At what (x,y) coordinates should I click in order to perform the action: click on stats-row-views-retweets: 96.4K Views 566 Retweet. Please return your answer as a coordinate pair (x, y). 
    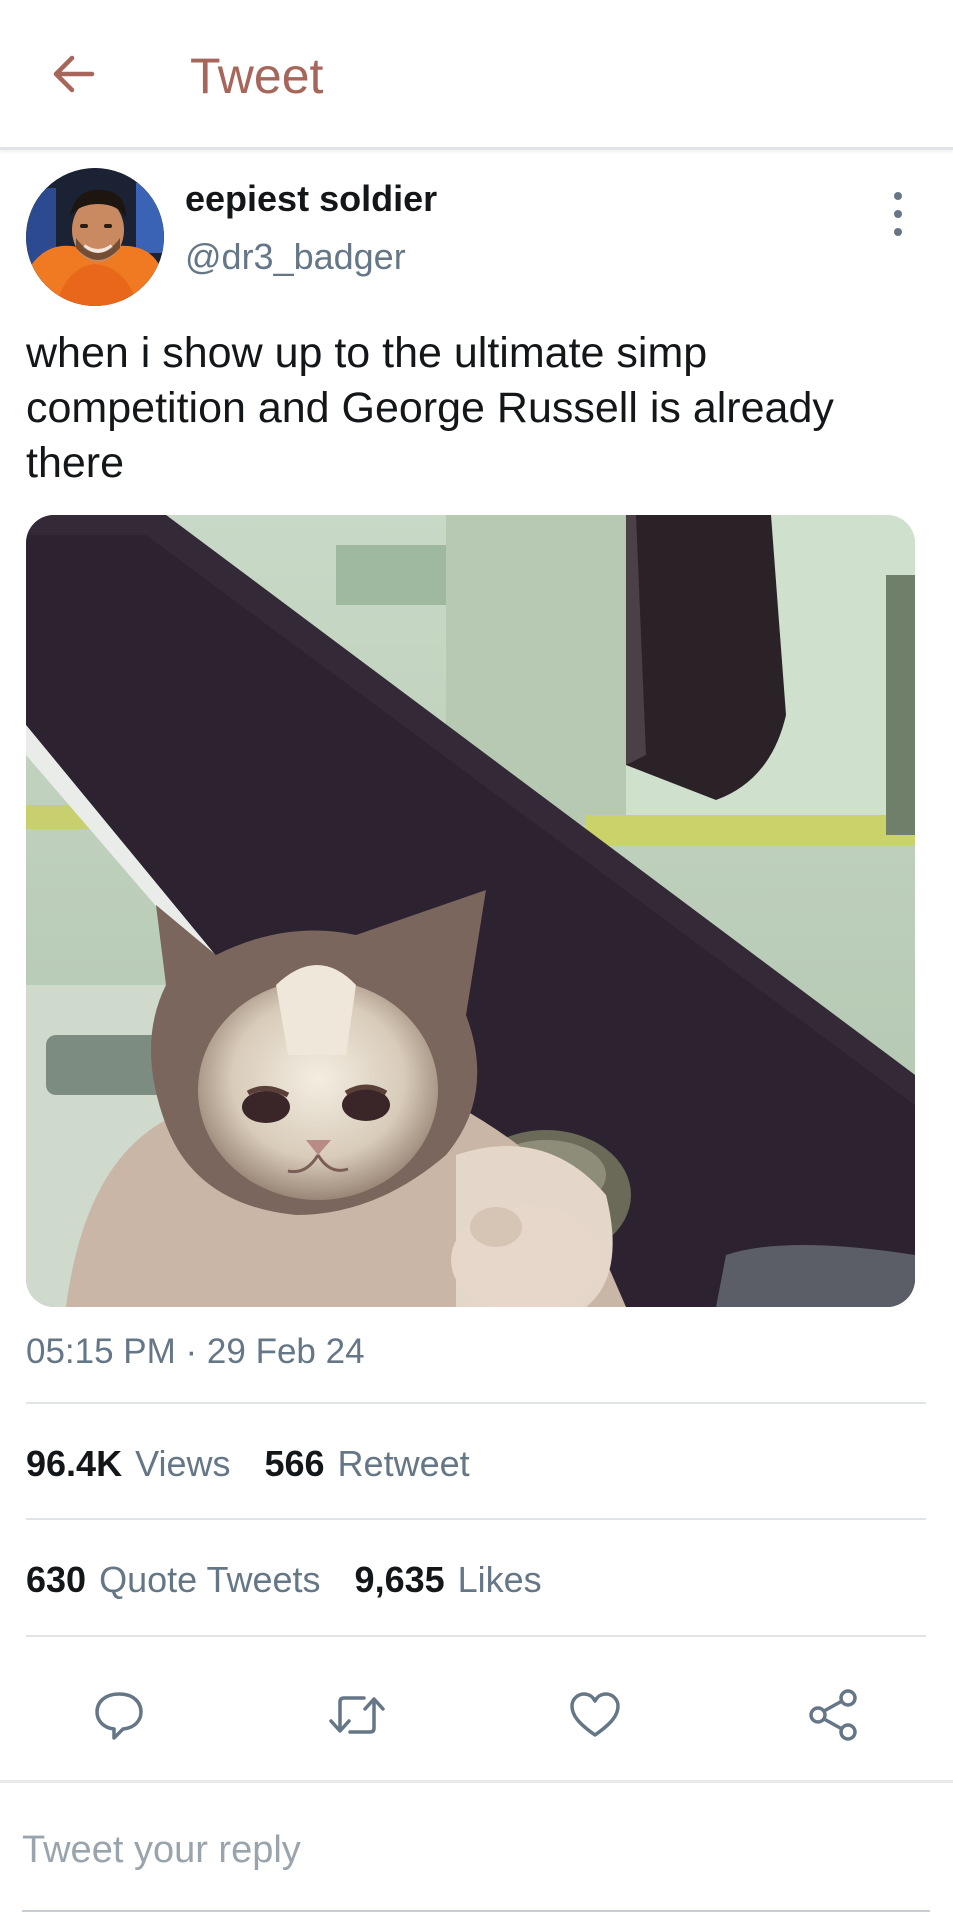
    Looking at the image, I should click on (265, 1464).